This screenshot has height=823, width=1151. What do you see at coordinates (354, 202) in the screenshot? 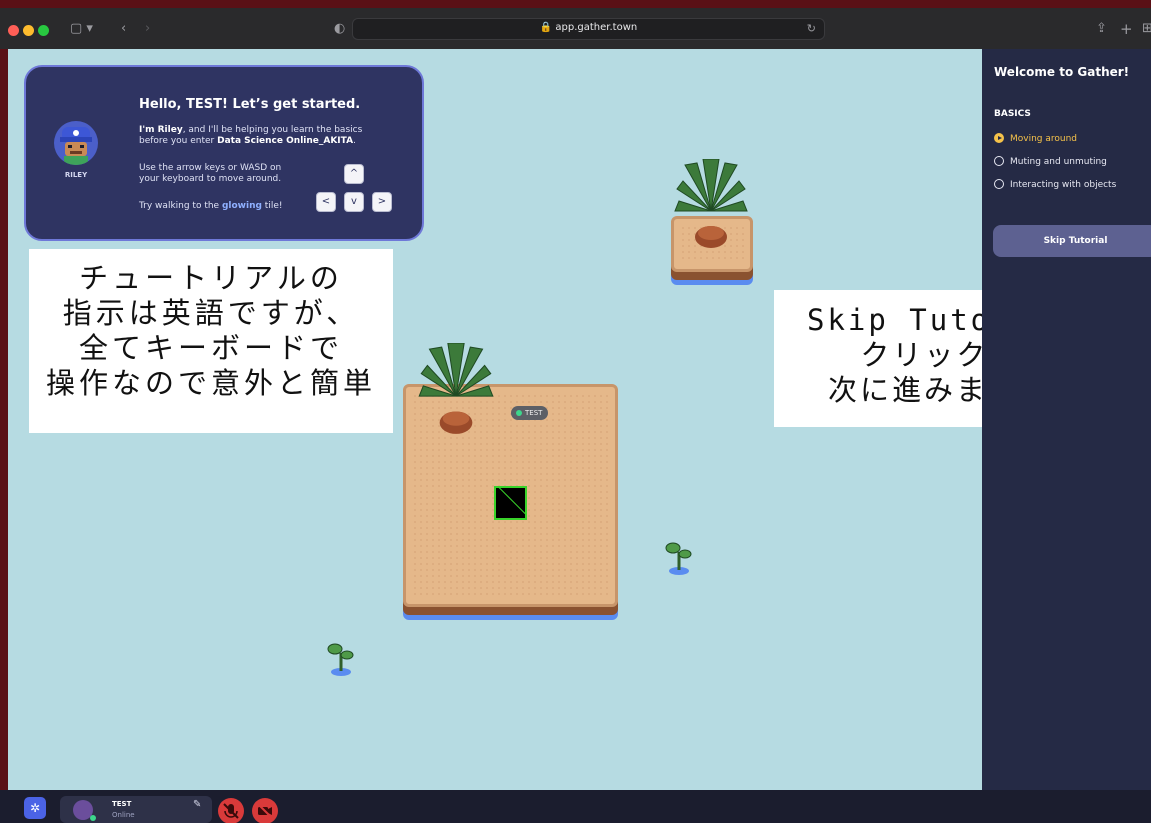
I see `arrow-down-key: v` at bounding box center [354, 202].